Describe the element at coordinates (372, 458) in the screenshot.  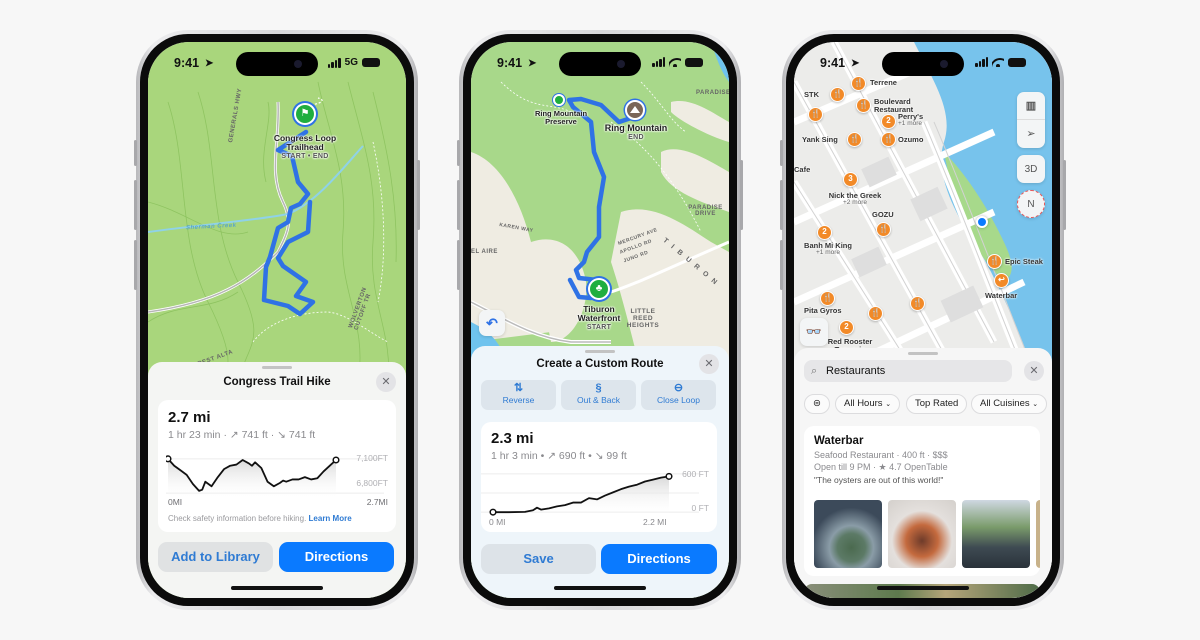
I see `y-tick-label: 7,100FT` at that location.